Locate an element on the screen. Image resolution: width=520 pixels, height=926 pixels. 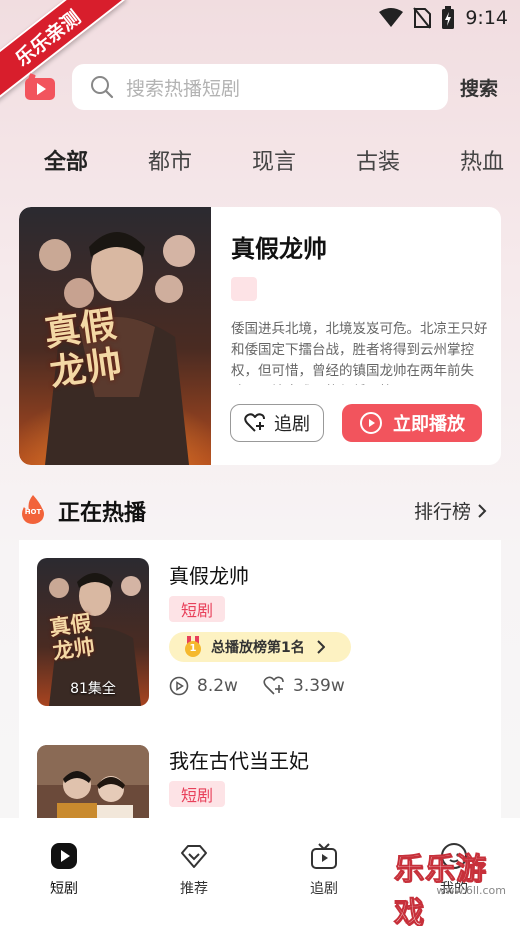
tab-all: 全部 is located at coordinates (66, 160).